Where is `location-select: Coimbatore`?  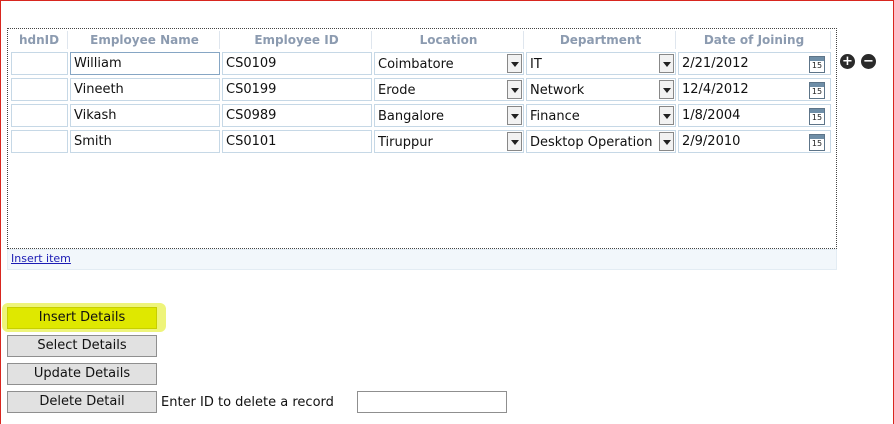
location-select: Coimbatore is located at coordinates (449, 63).